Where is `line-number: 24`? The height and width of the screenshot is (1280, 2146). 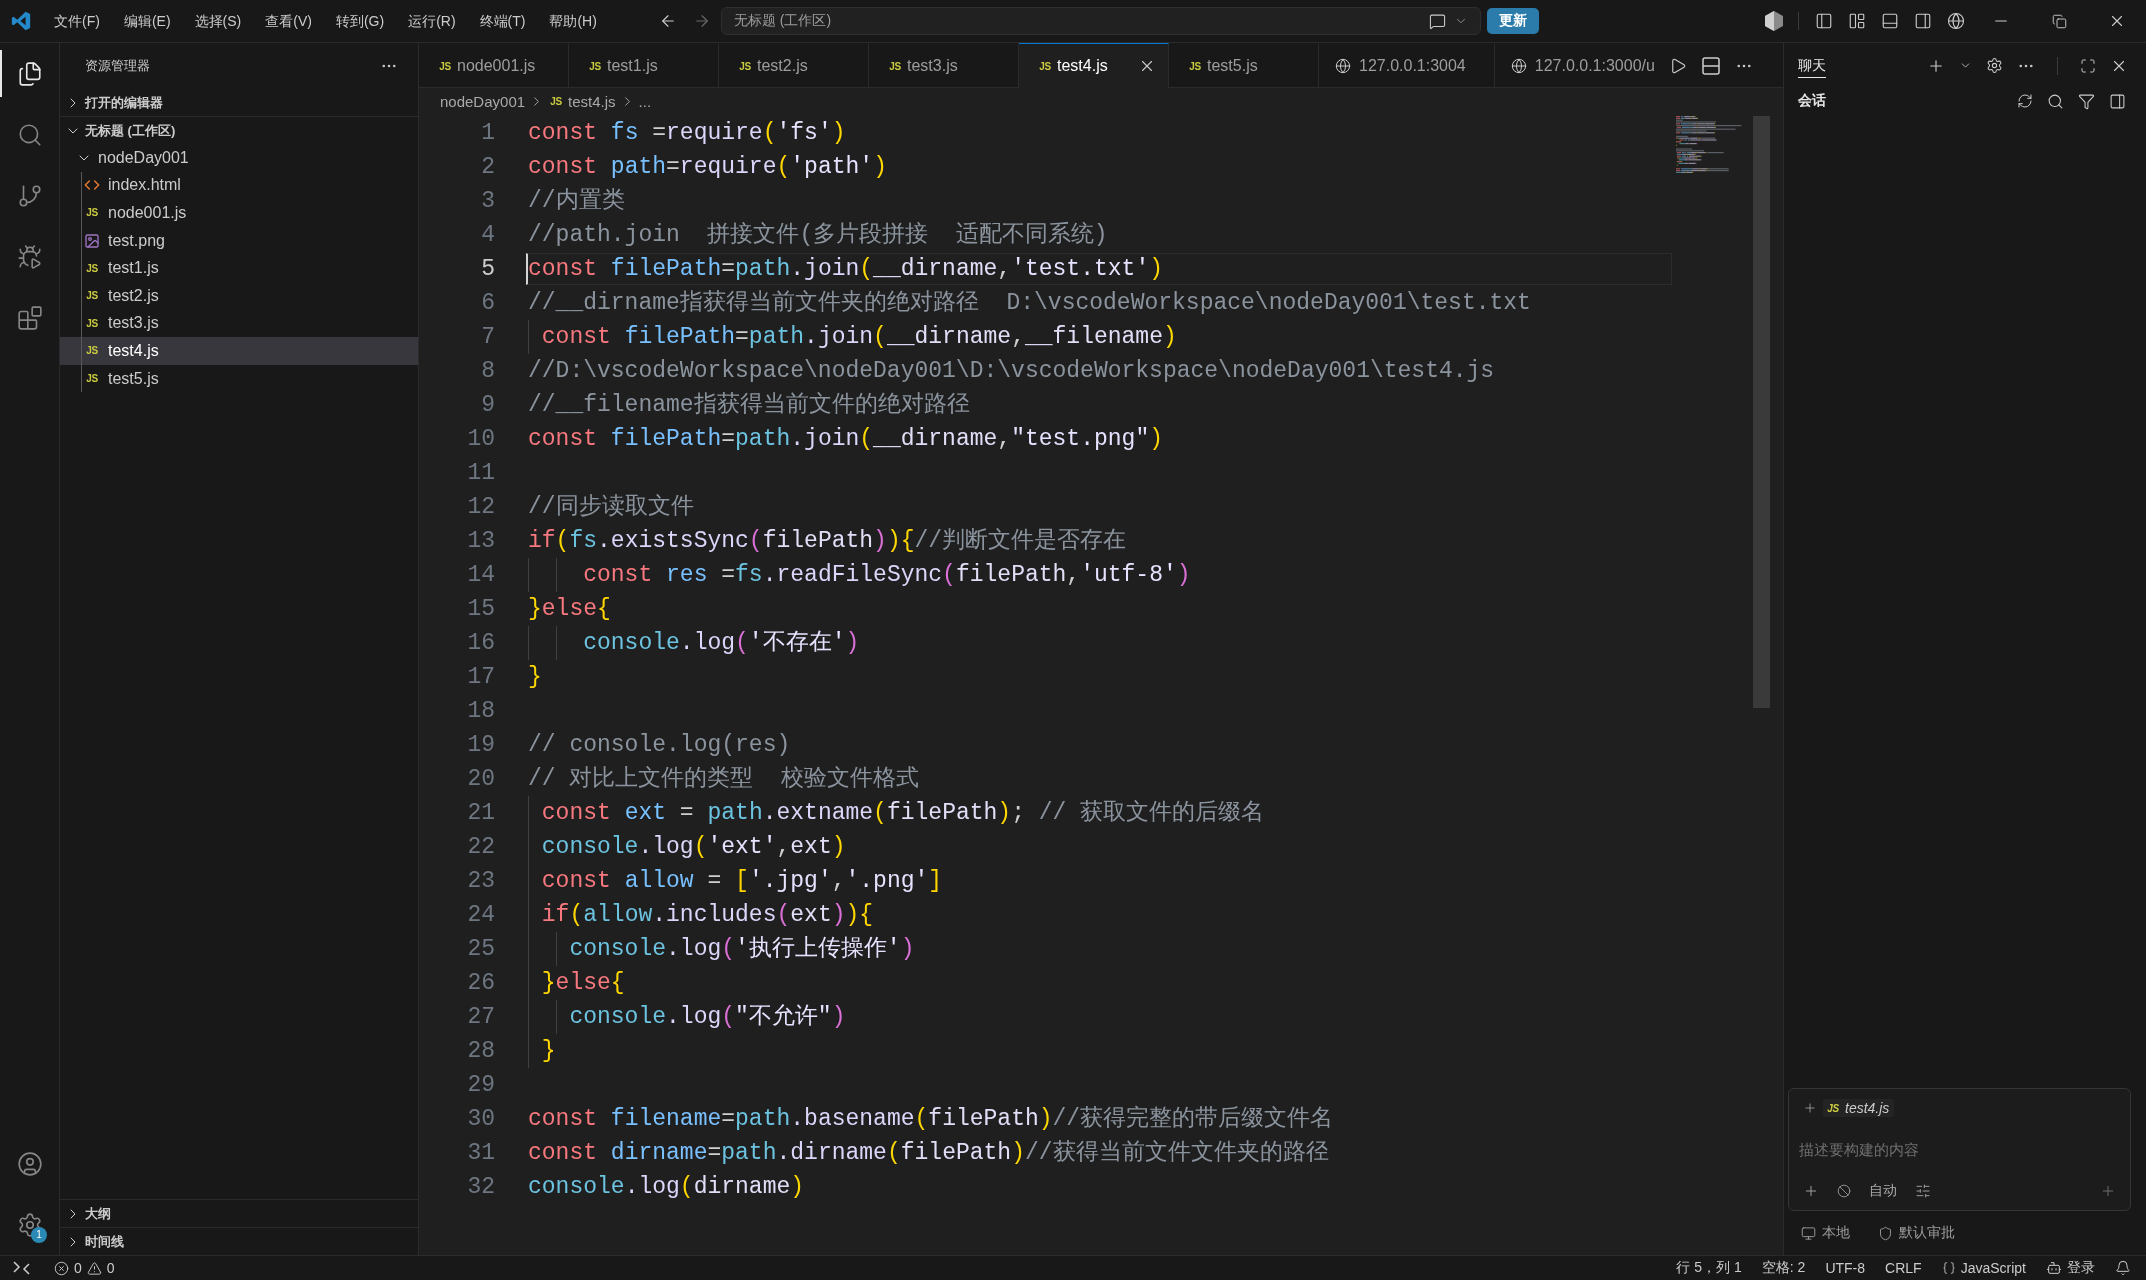
line-number: 24 is located at coordinates (480, 915).